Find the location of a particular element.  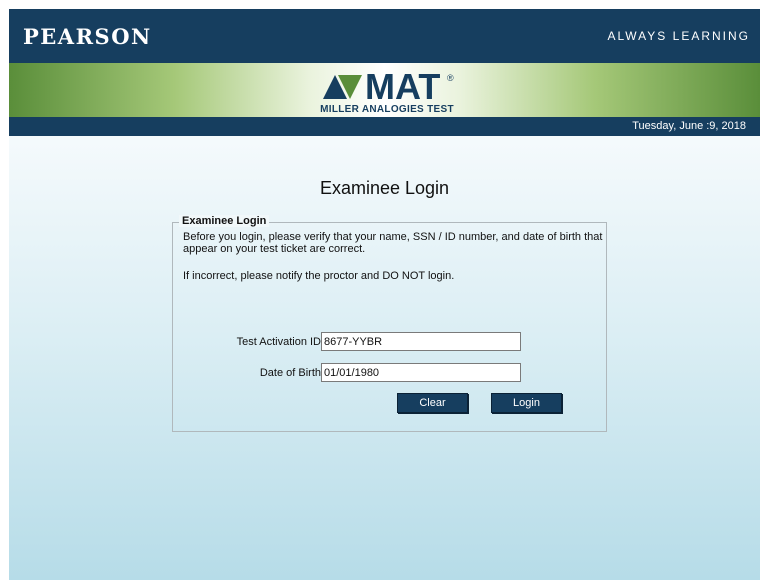

dob-label: Date of Birth is located at coordinates (290, 373).